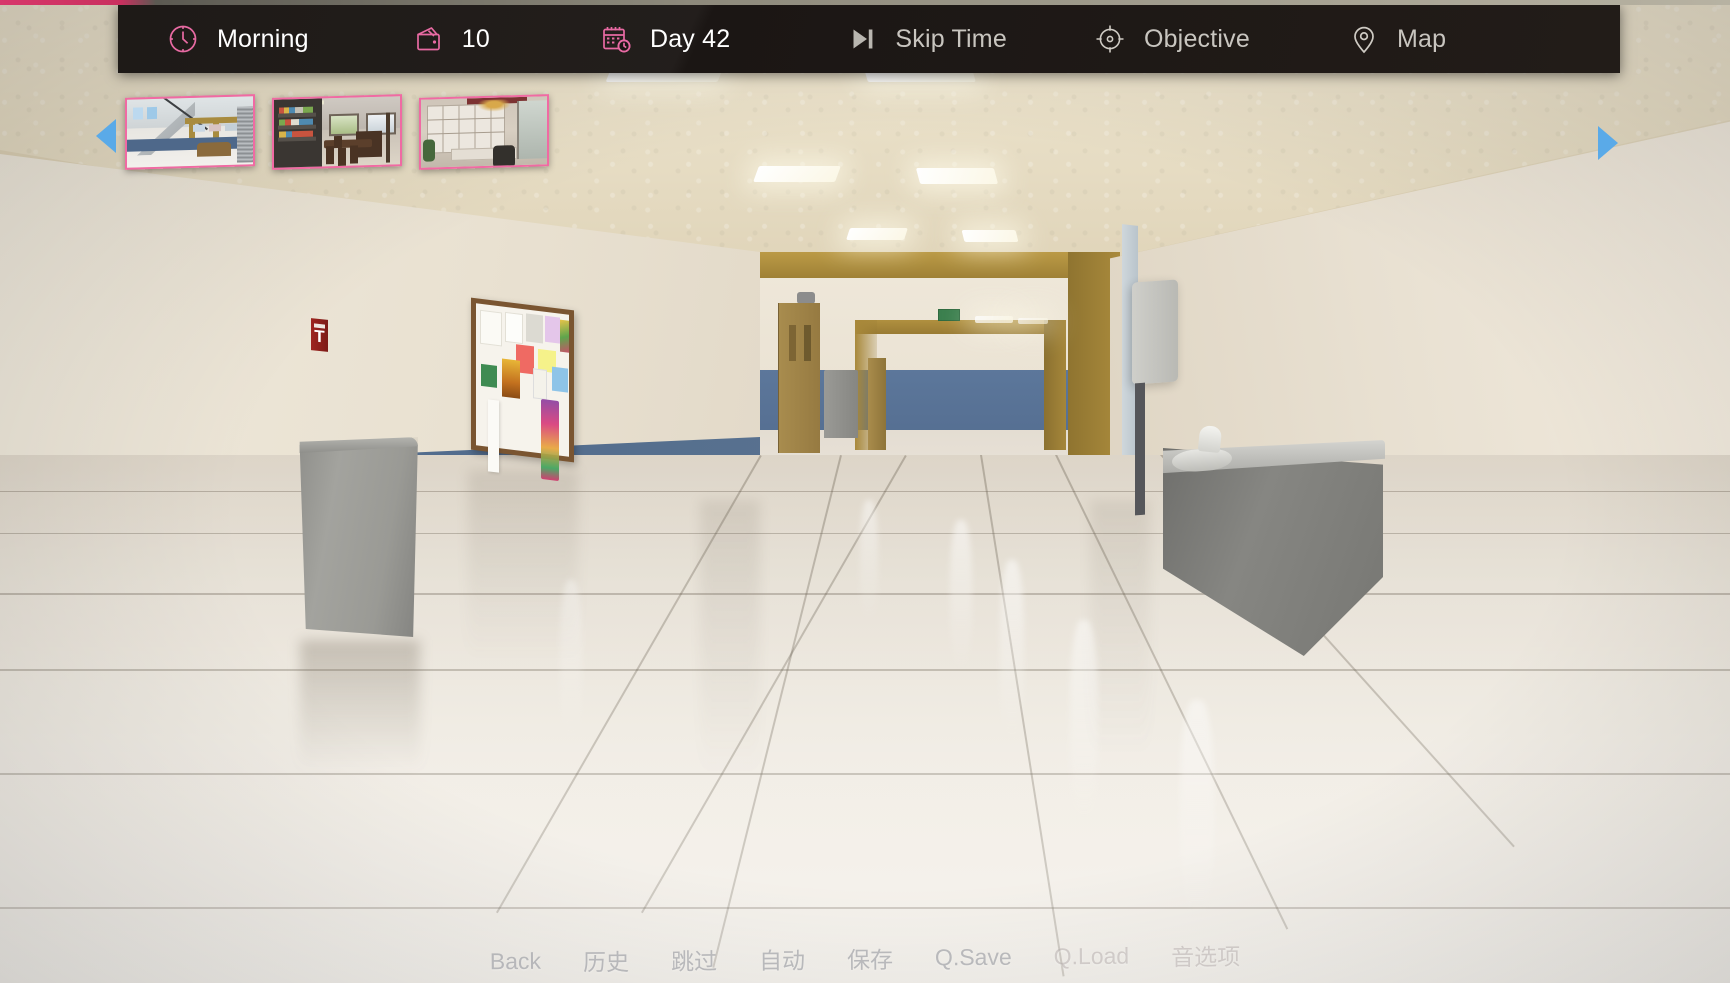 This screenshot has height=983, width=1730. What do you see at coordinates (183, 39) in the screenshot?
I see `clock-icon` at bounding box center [183, 39].